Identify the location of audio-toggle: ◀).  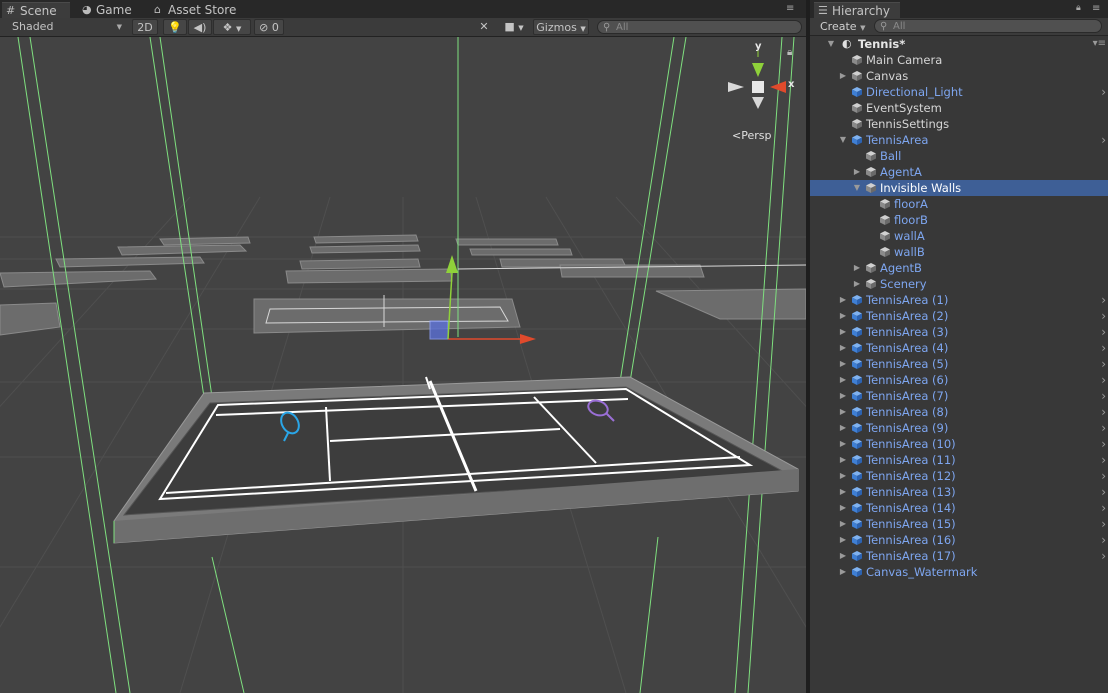
(200, 27).